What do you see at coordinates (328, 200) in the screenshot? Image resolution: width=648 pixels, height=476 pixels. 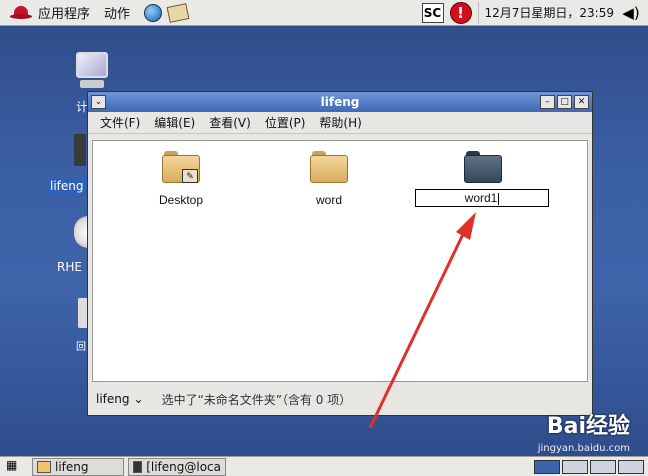 I see `file-name: word` at bounding box center [328, 200].